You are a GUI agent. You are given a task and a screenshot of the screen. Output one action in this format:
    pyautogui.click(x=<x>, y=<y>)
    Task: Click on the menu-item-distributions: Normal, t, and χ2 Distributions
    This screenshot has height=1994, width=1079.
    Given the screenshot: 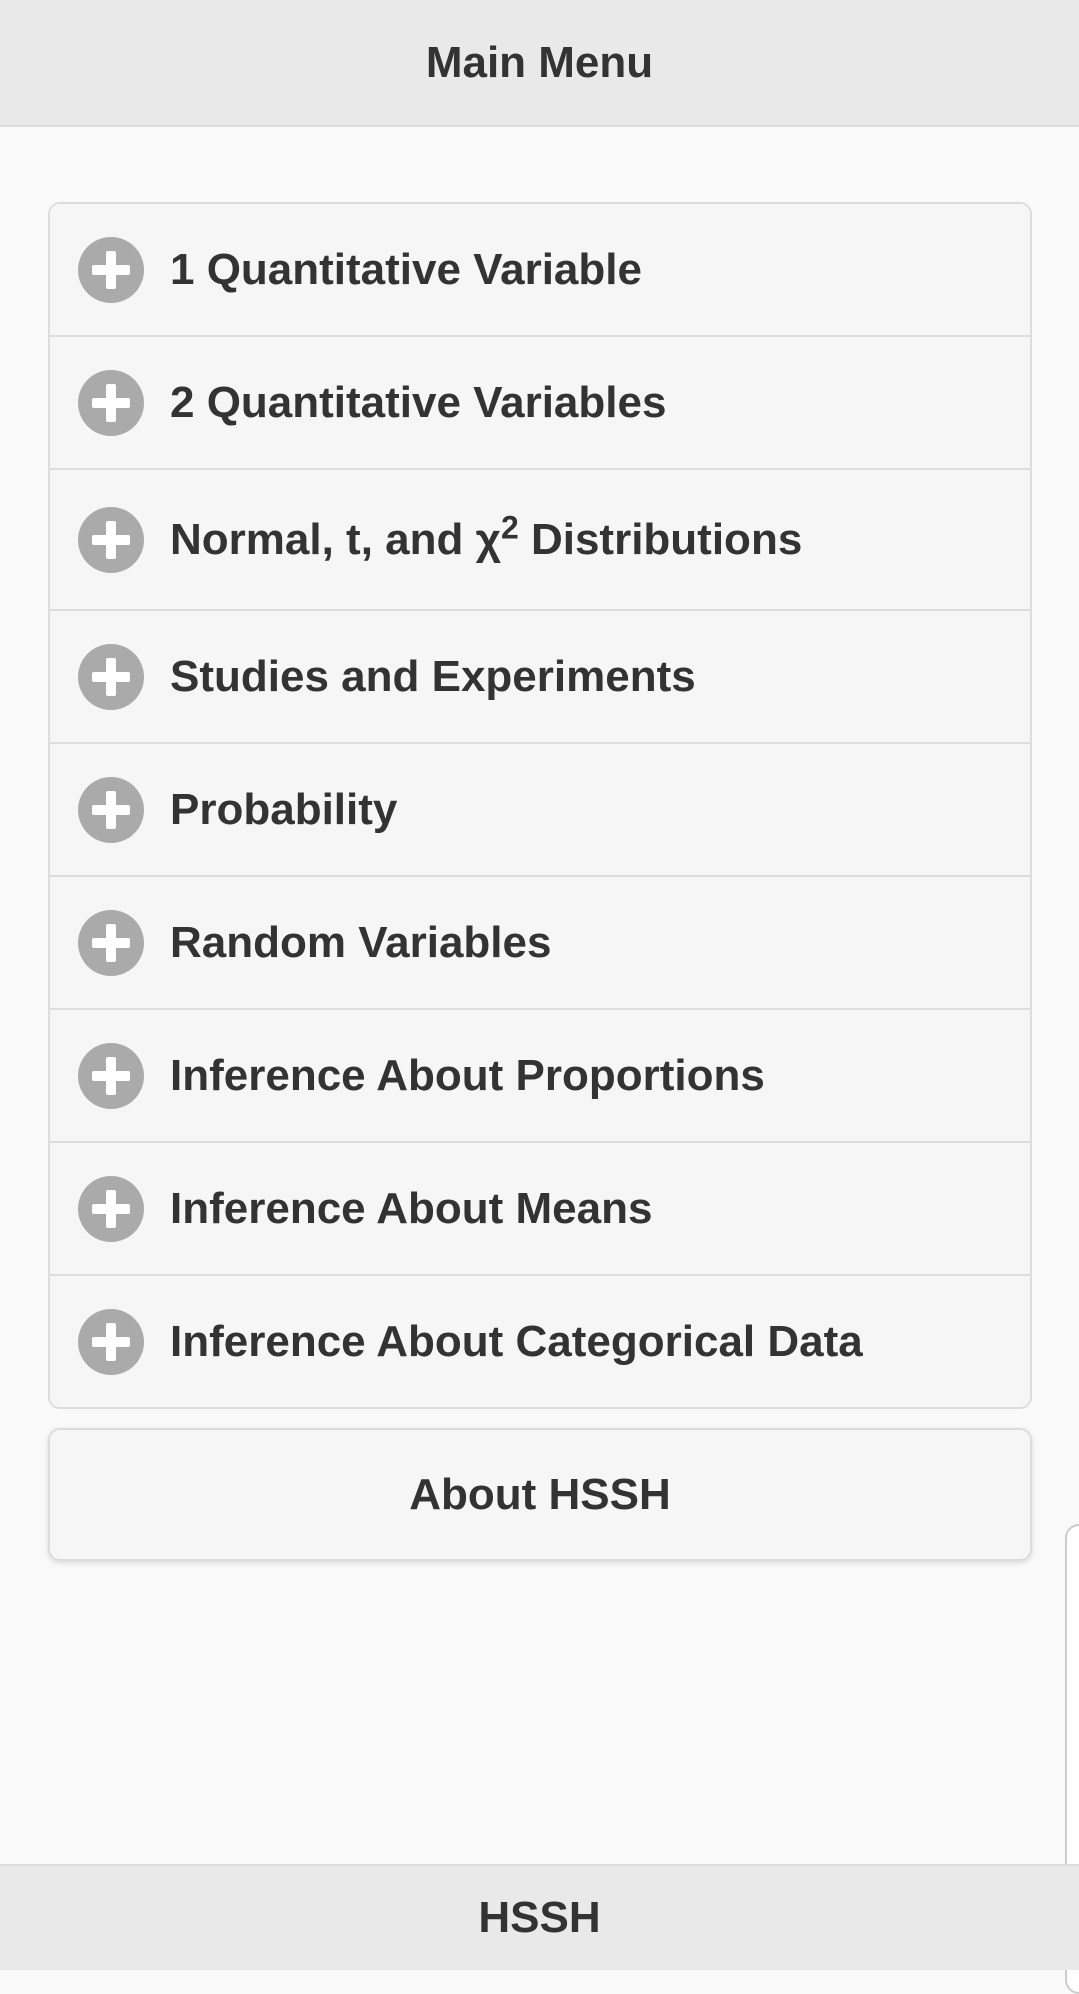 What is the action you would take?
    pyautogui.click(x=540, y=540)
    